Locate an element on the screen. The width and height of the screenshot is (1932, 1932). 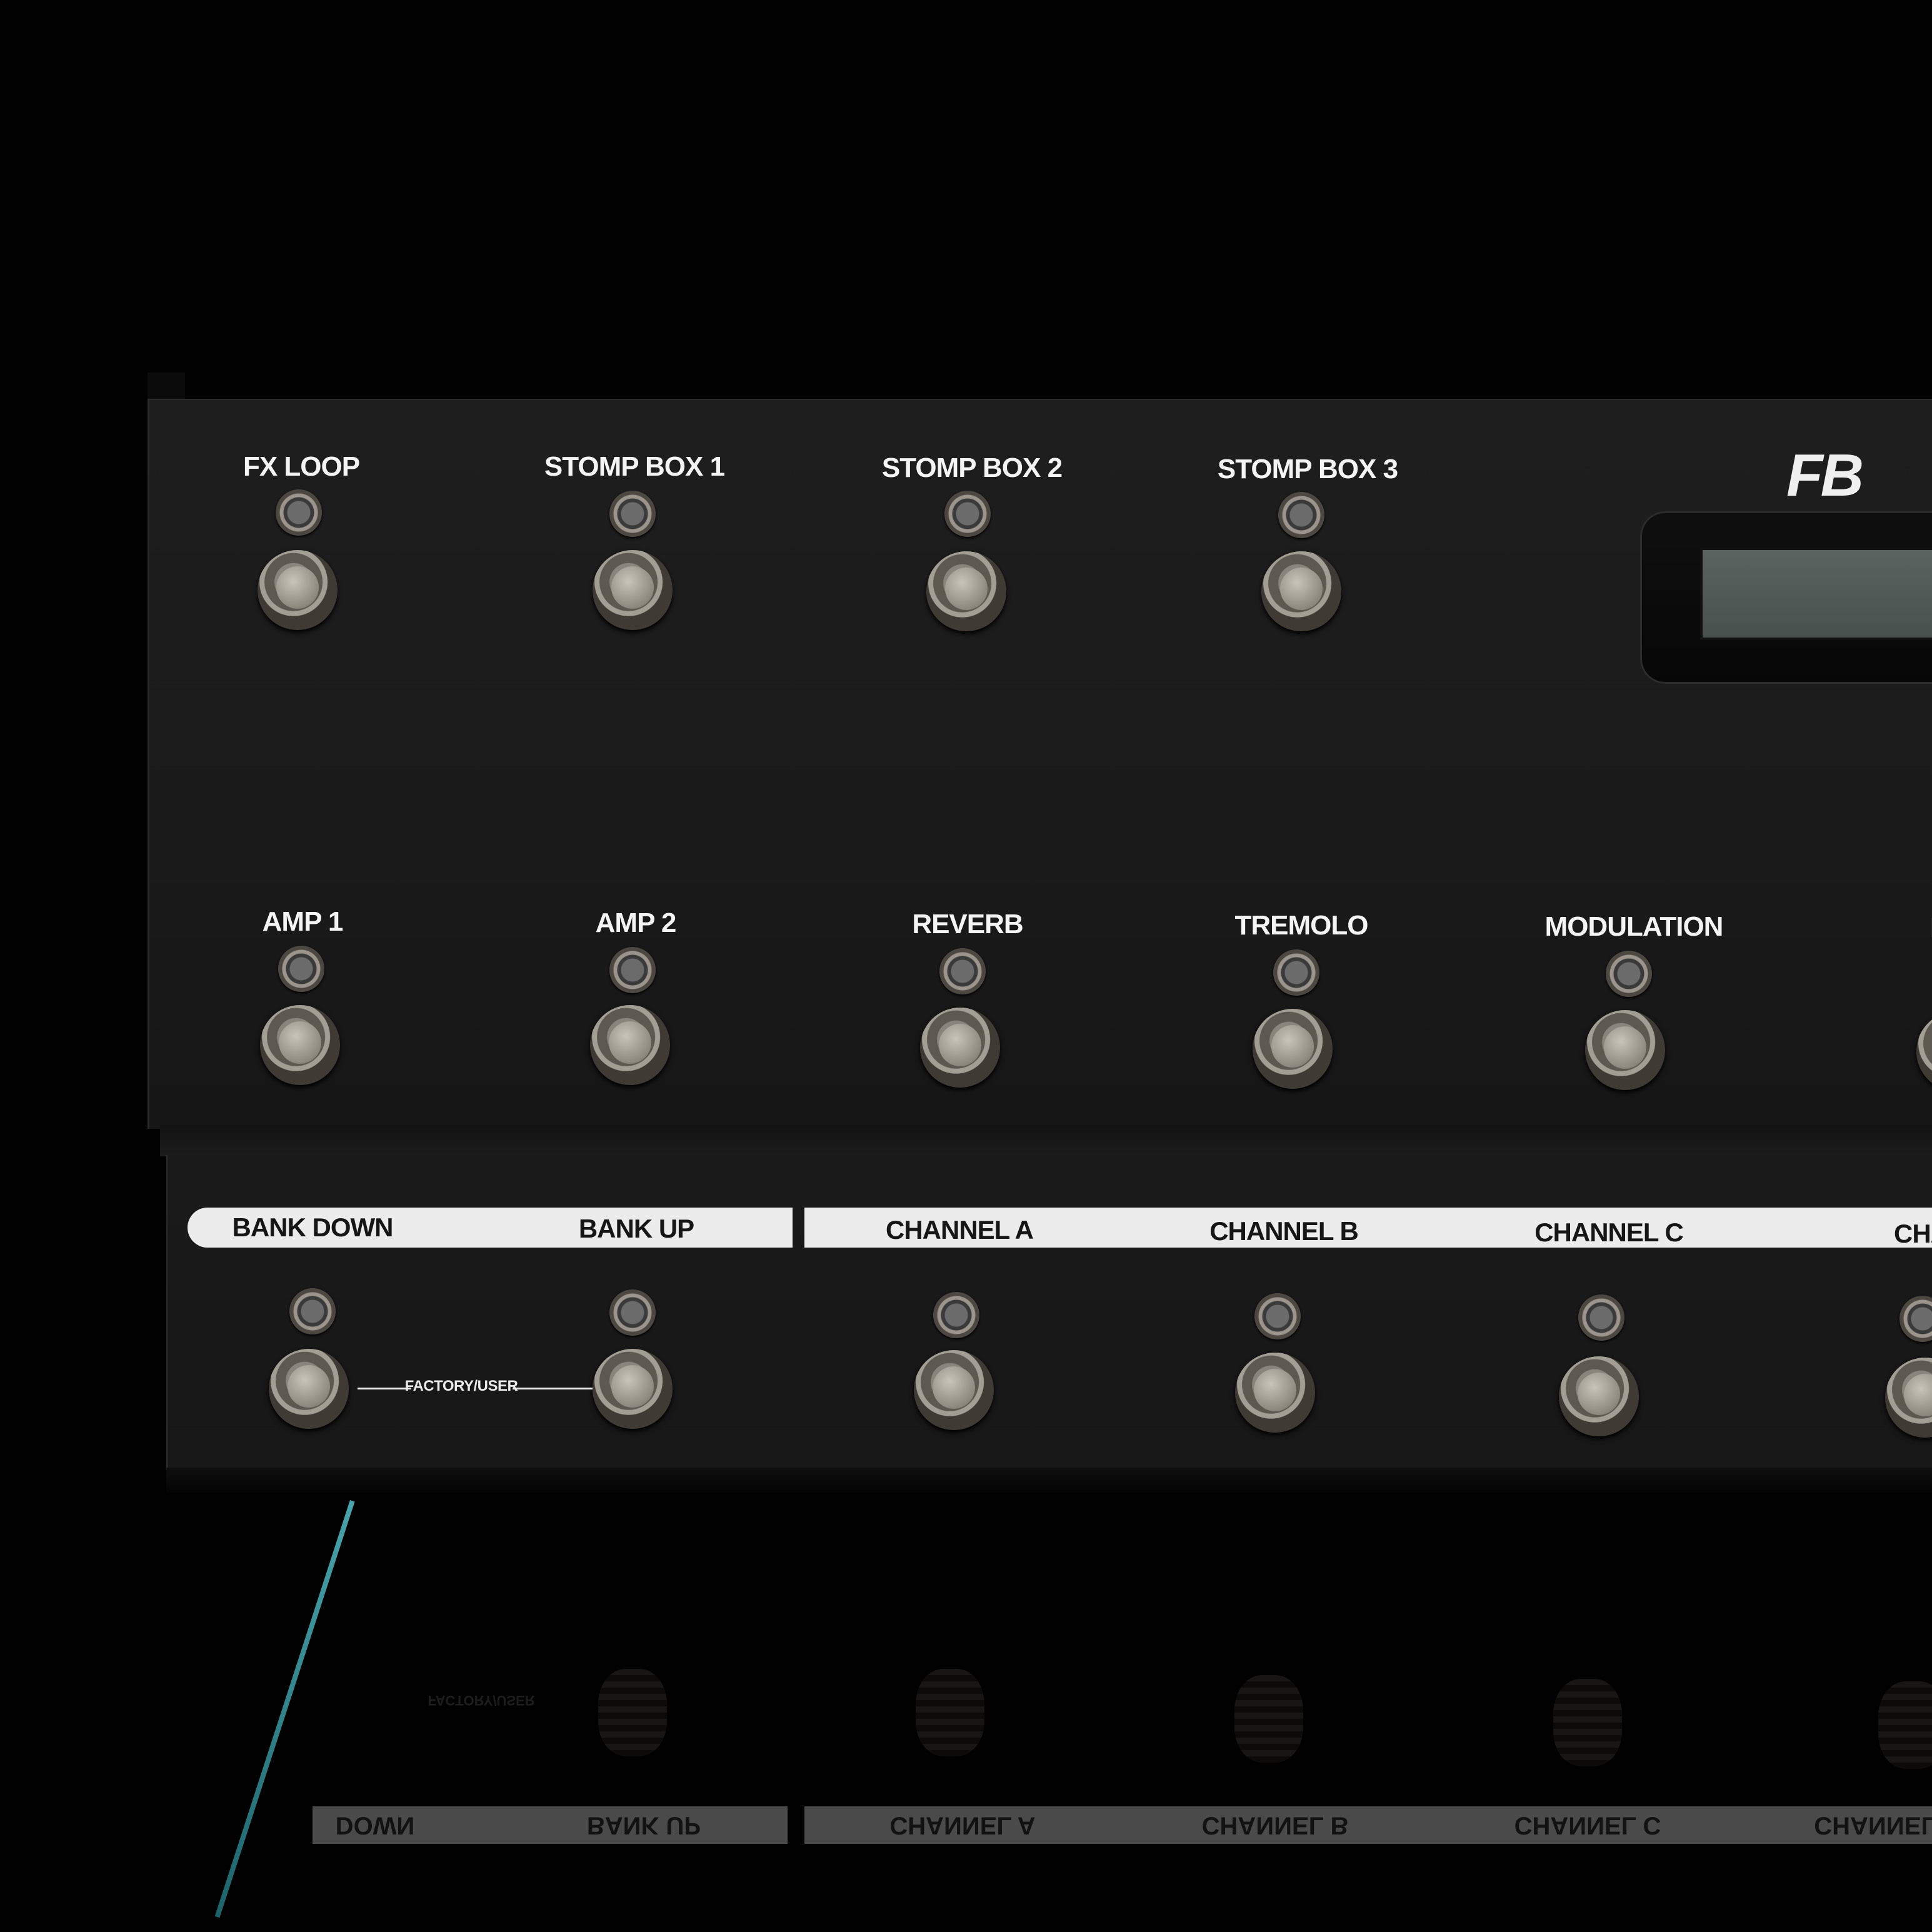
footswitch-bank-up is located at coordinates (633, 1389).